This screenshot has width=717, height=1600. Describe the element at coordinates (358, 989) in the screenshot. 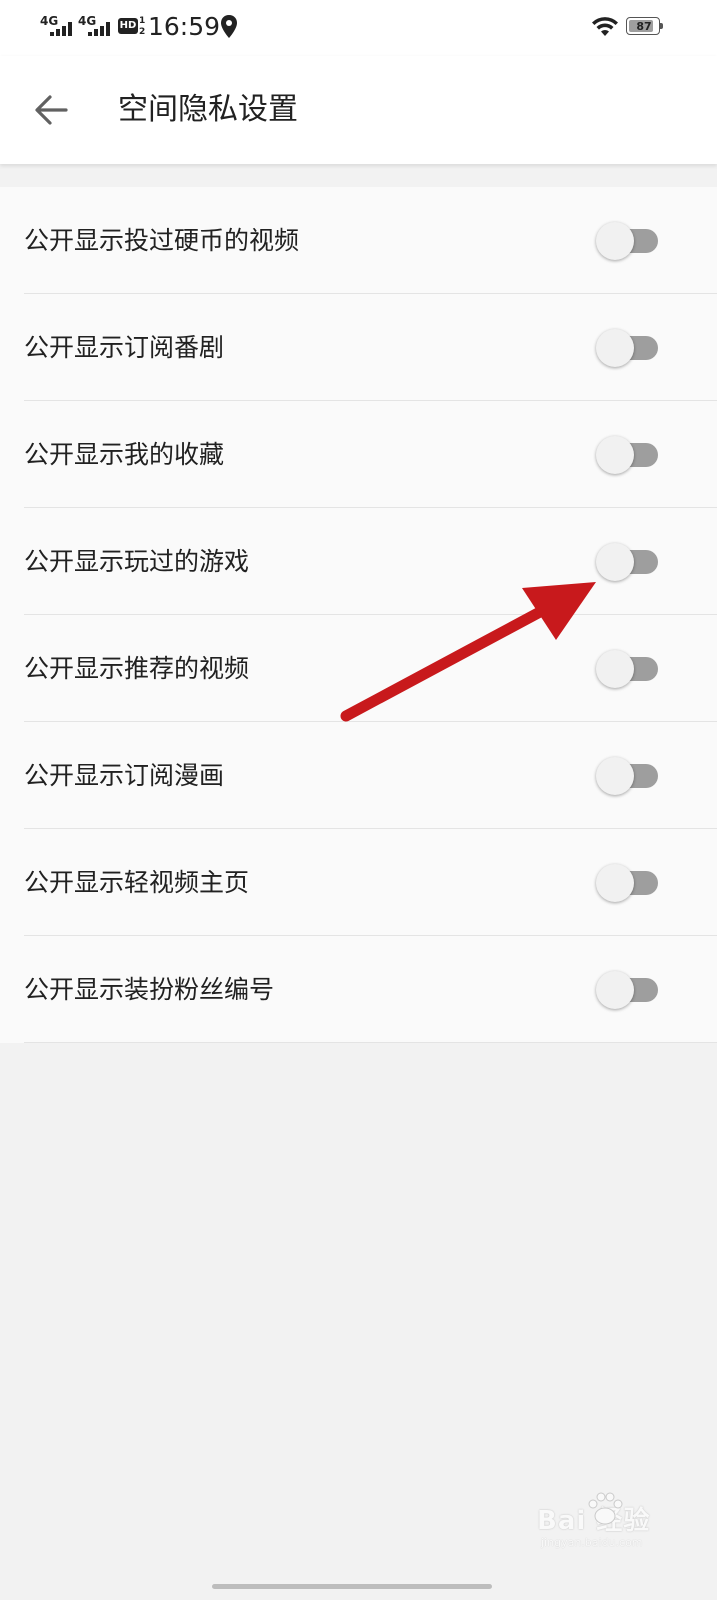

I see `setting-row: 公开显示装扮粉丝编号` at that location.